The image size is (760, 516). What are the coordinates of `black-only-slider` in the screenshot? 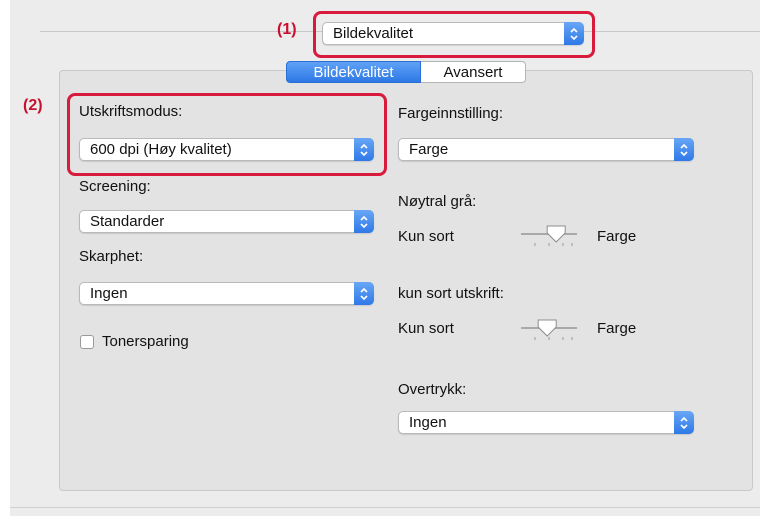 It's located at (549, 330).